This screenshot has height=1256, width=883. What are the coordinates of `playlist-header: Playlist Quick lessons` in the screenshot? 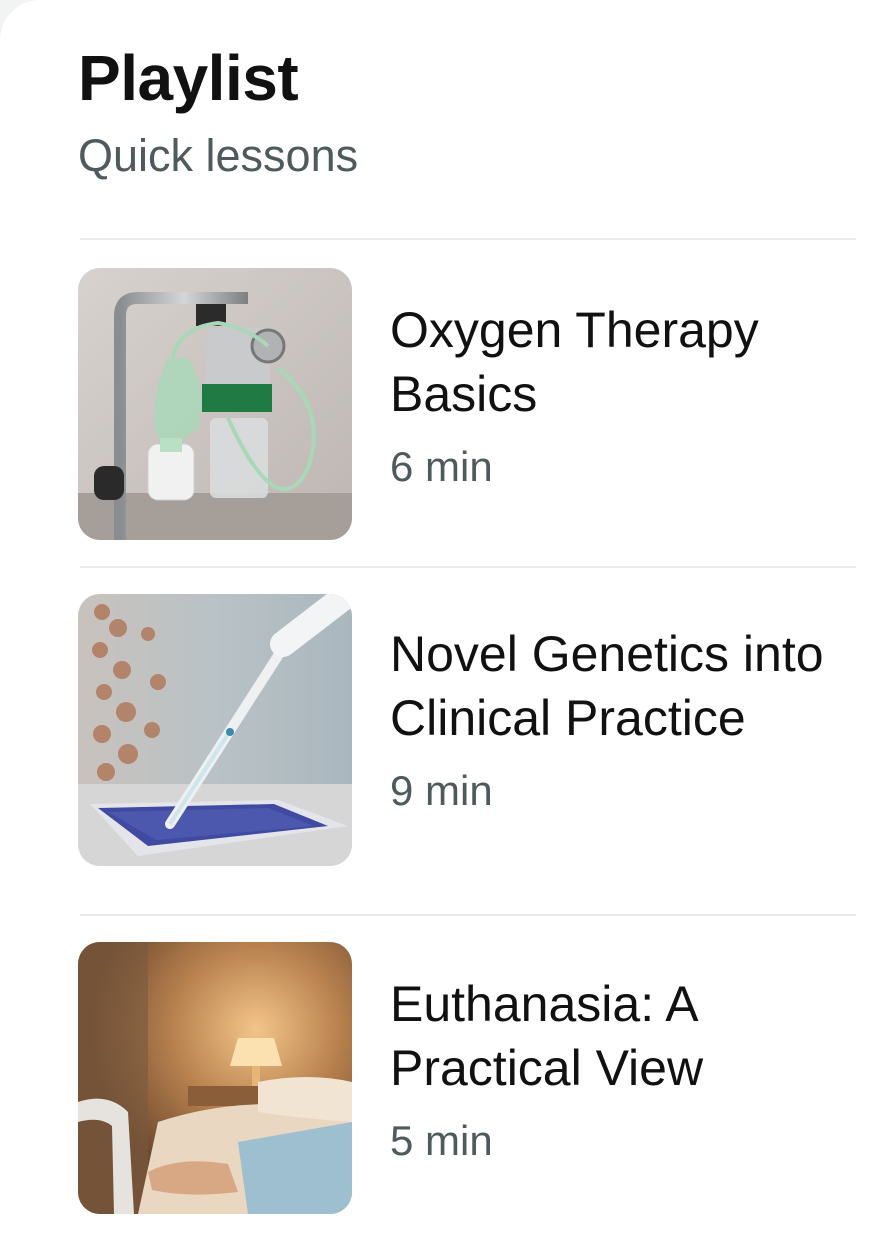 It's located at (218, 112).